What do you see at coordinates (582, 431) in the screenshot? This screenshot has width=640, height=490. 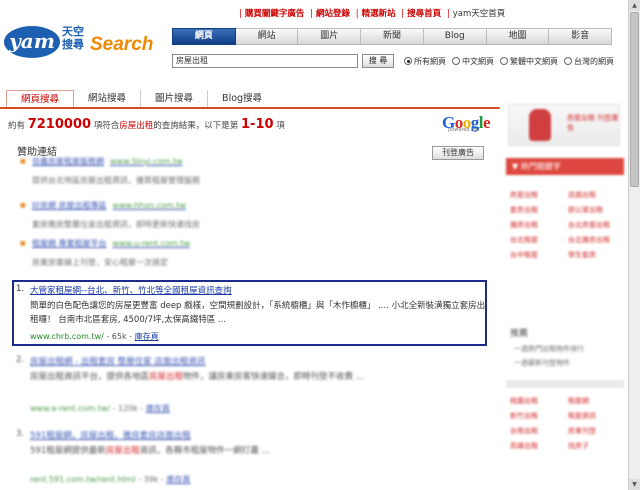 I see `sidebar-link: 房東刊登` at bounding box center [582, 431].